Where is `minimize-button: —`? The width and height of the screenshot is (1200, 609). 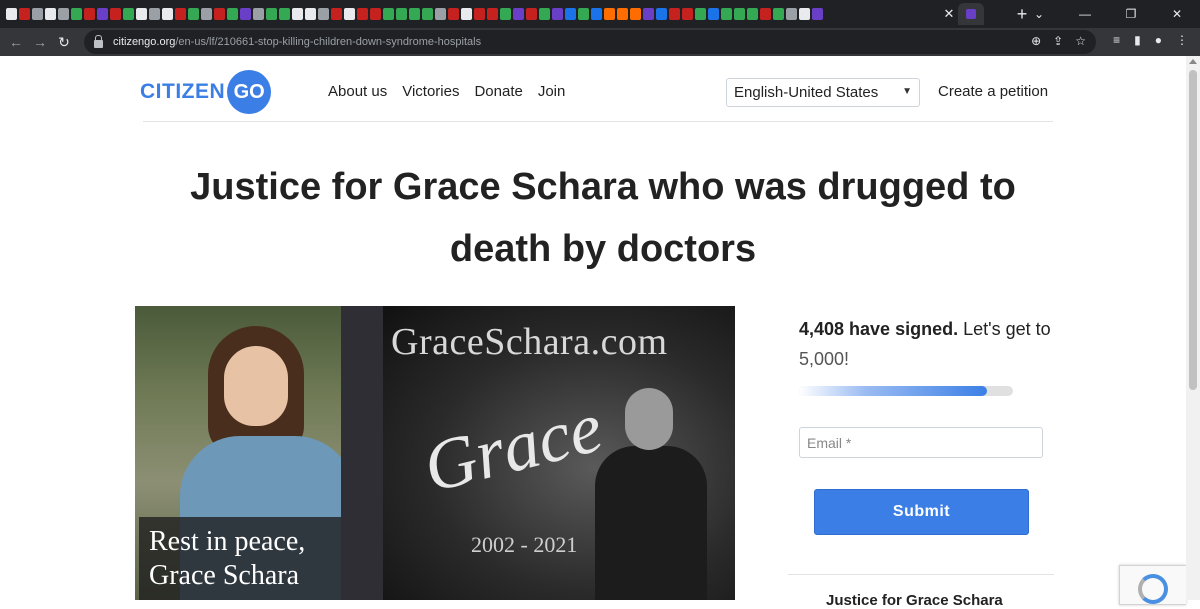
minimize-button: — is located at coordinates (1085, 14).